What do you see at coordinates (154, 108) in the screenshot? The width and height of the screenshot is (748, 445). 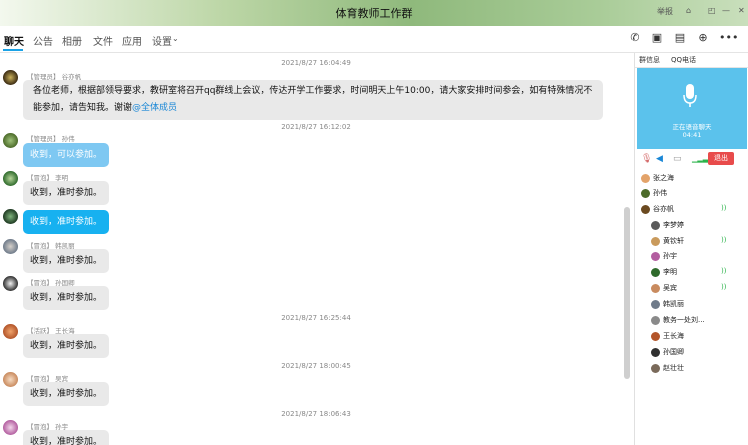 I see `mention-all-link: @全体成员` at bounding box center [154, 108].